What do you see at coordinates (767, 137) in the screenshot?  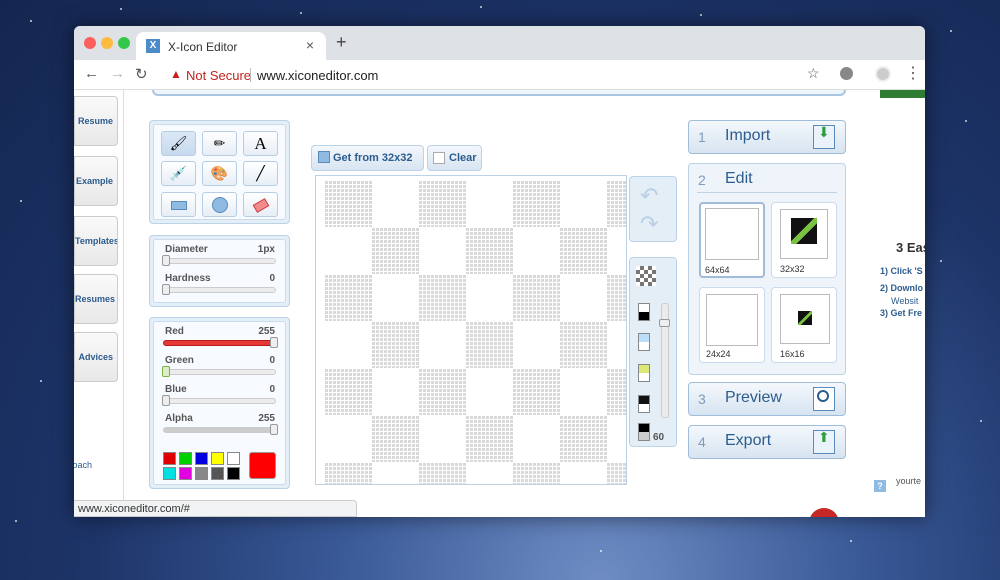 I see `import-button: 1 Import ⬇` at bounding box center [767, 137].